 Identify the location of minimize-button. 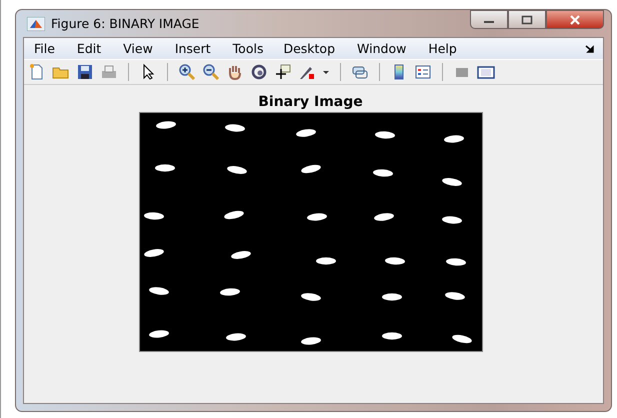
(489, 19).